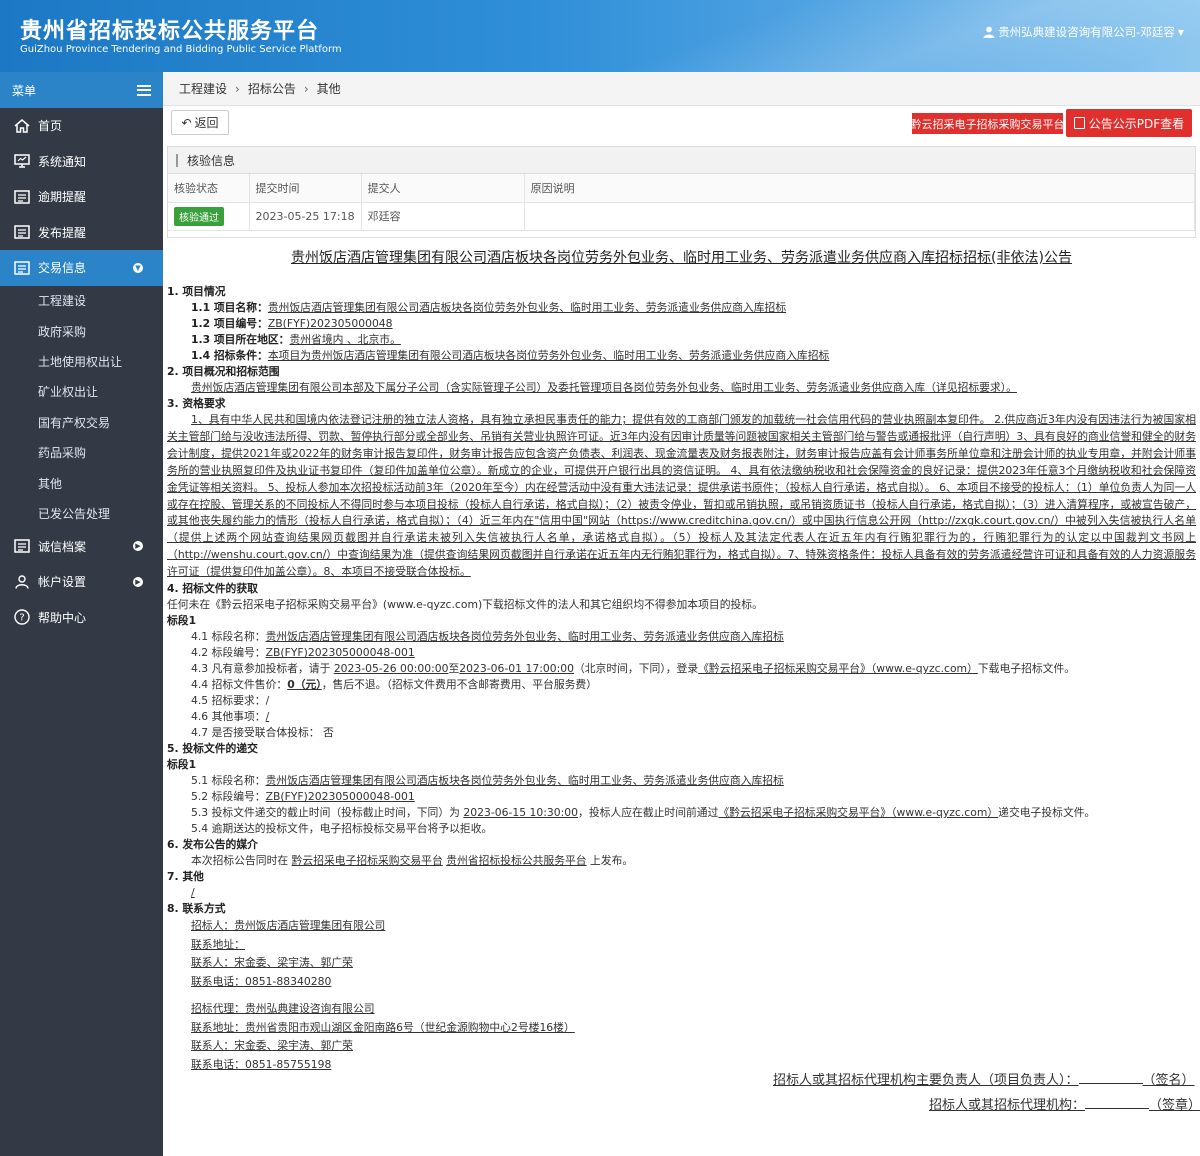  Describe the element at coordinates (212, 589) in the screenshot. I see `section-heading: 4. 招标文件的获取` at that location.